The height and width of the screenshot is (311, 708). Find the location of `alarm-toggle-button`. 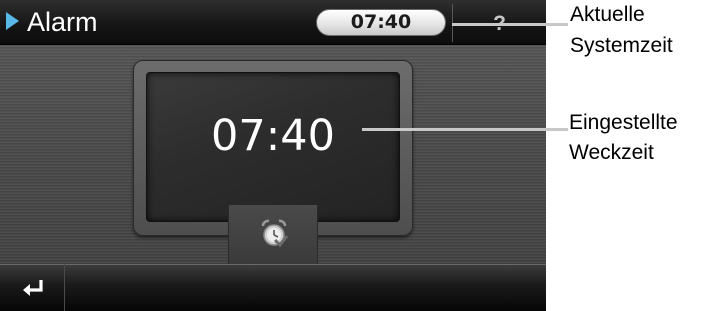

alarm-toggle-button is located at coordinates (273, 235).